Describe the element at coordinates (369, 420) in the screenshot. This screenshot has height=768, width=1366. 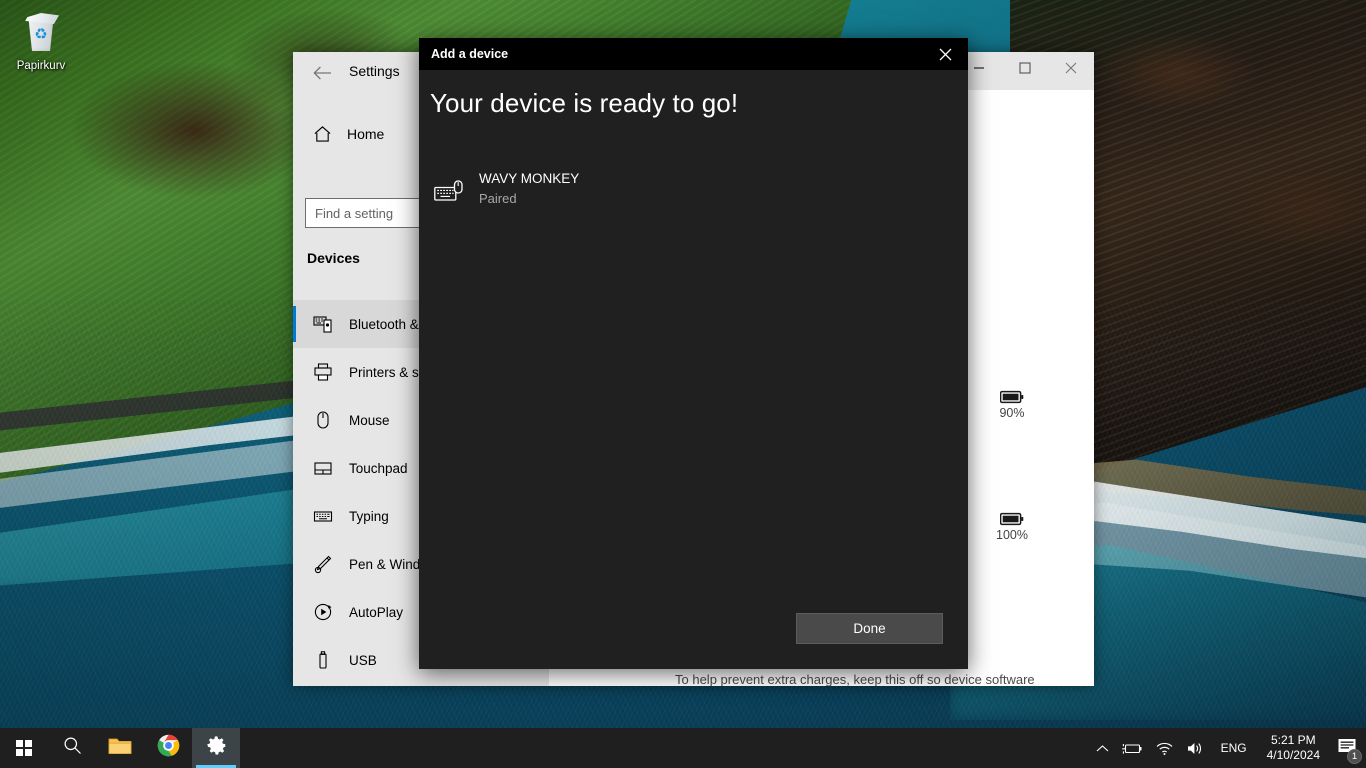
I see `sidebar-item-mouse-label: Mouse` at that location.